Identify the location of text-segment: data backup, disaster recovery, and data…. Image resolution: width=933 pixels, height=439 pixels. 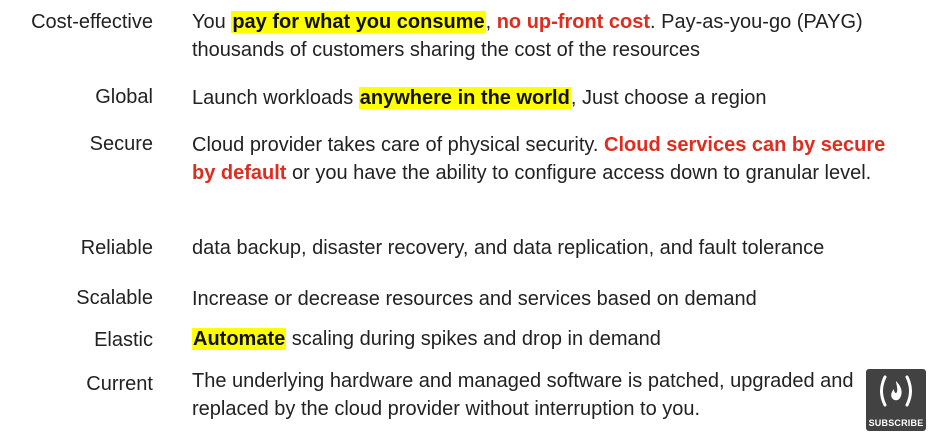
(508, 248).